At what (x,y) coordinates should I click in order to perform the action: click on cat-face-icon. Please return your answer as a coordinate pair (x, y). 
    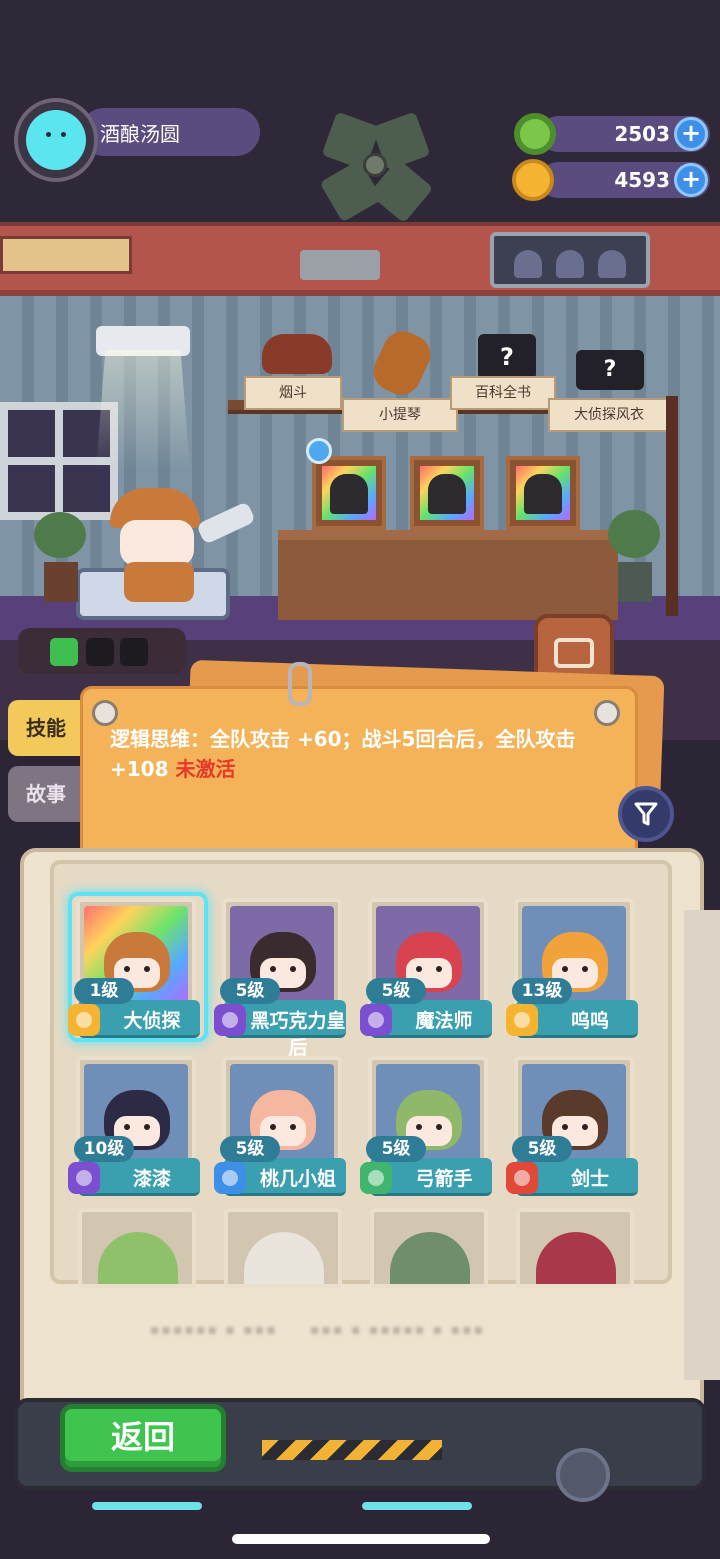
    Looking at the image, I should click on (56, 138).